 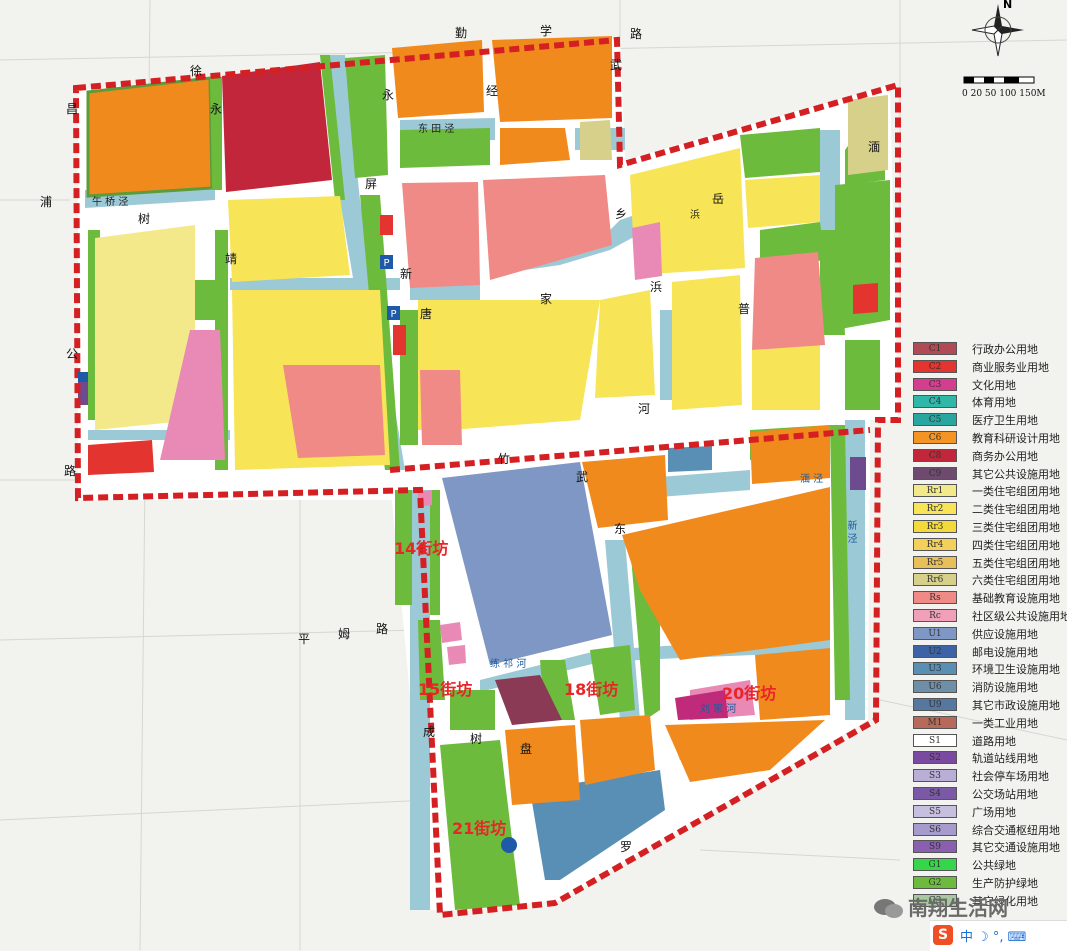 I want to click on legend-swatch: S9, so click(x=935, y=847).